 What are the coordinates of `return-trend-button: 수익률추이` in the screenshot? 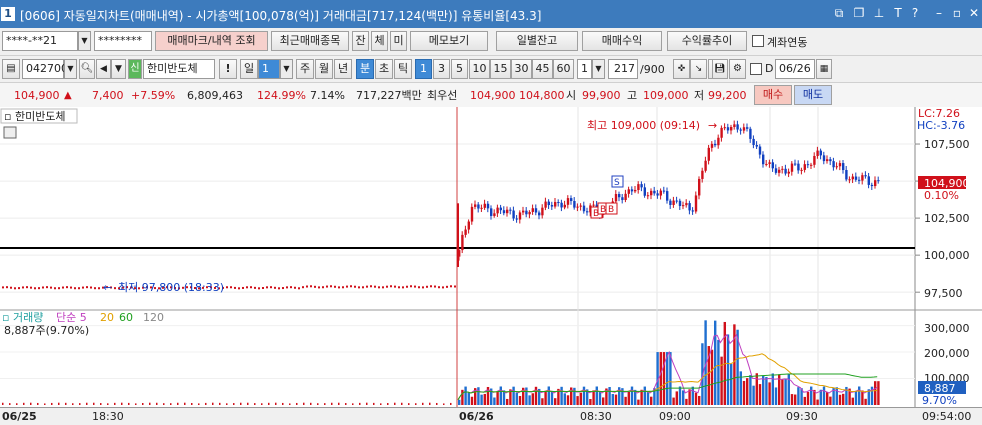 It's located at (707, 41).